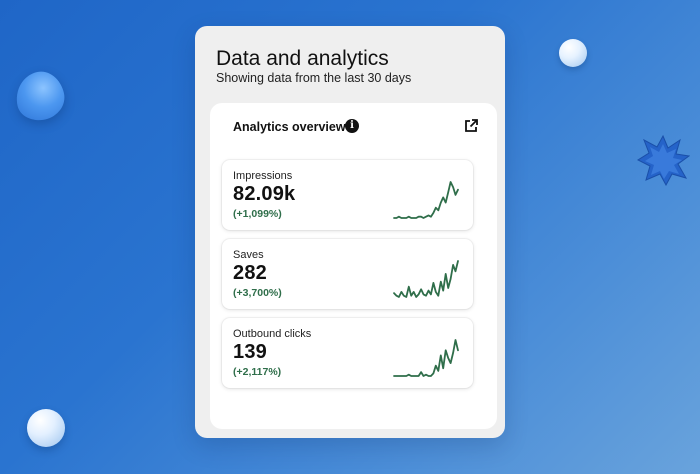 The image size is (700, 474). Describe the element at coordinates (250, 352) in the screenshot. I see `metric-value: 139` at that location.